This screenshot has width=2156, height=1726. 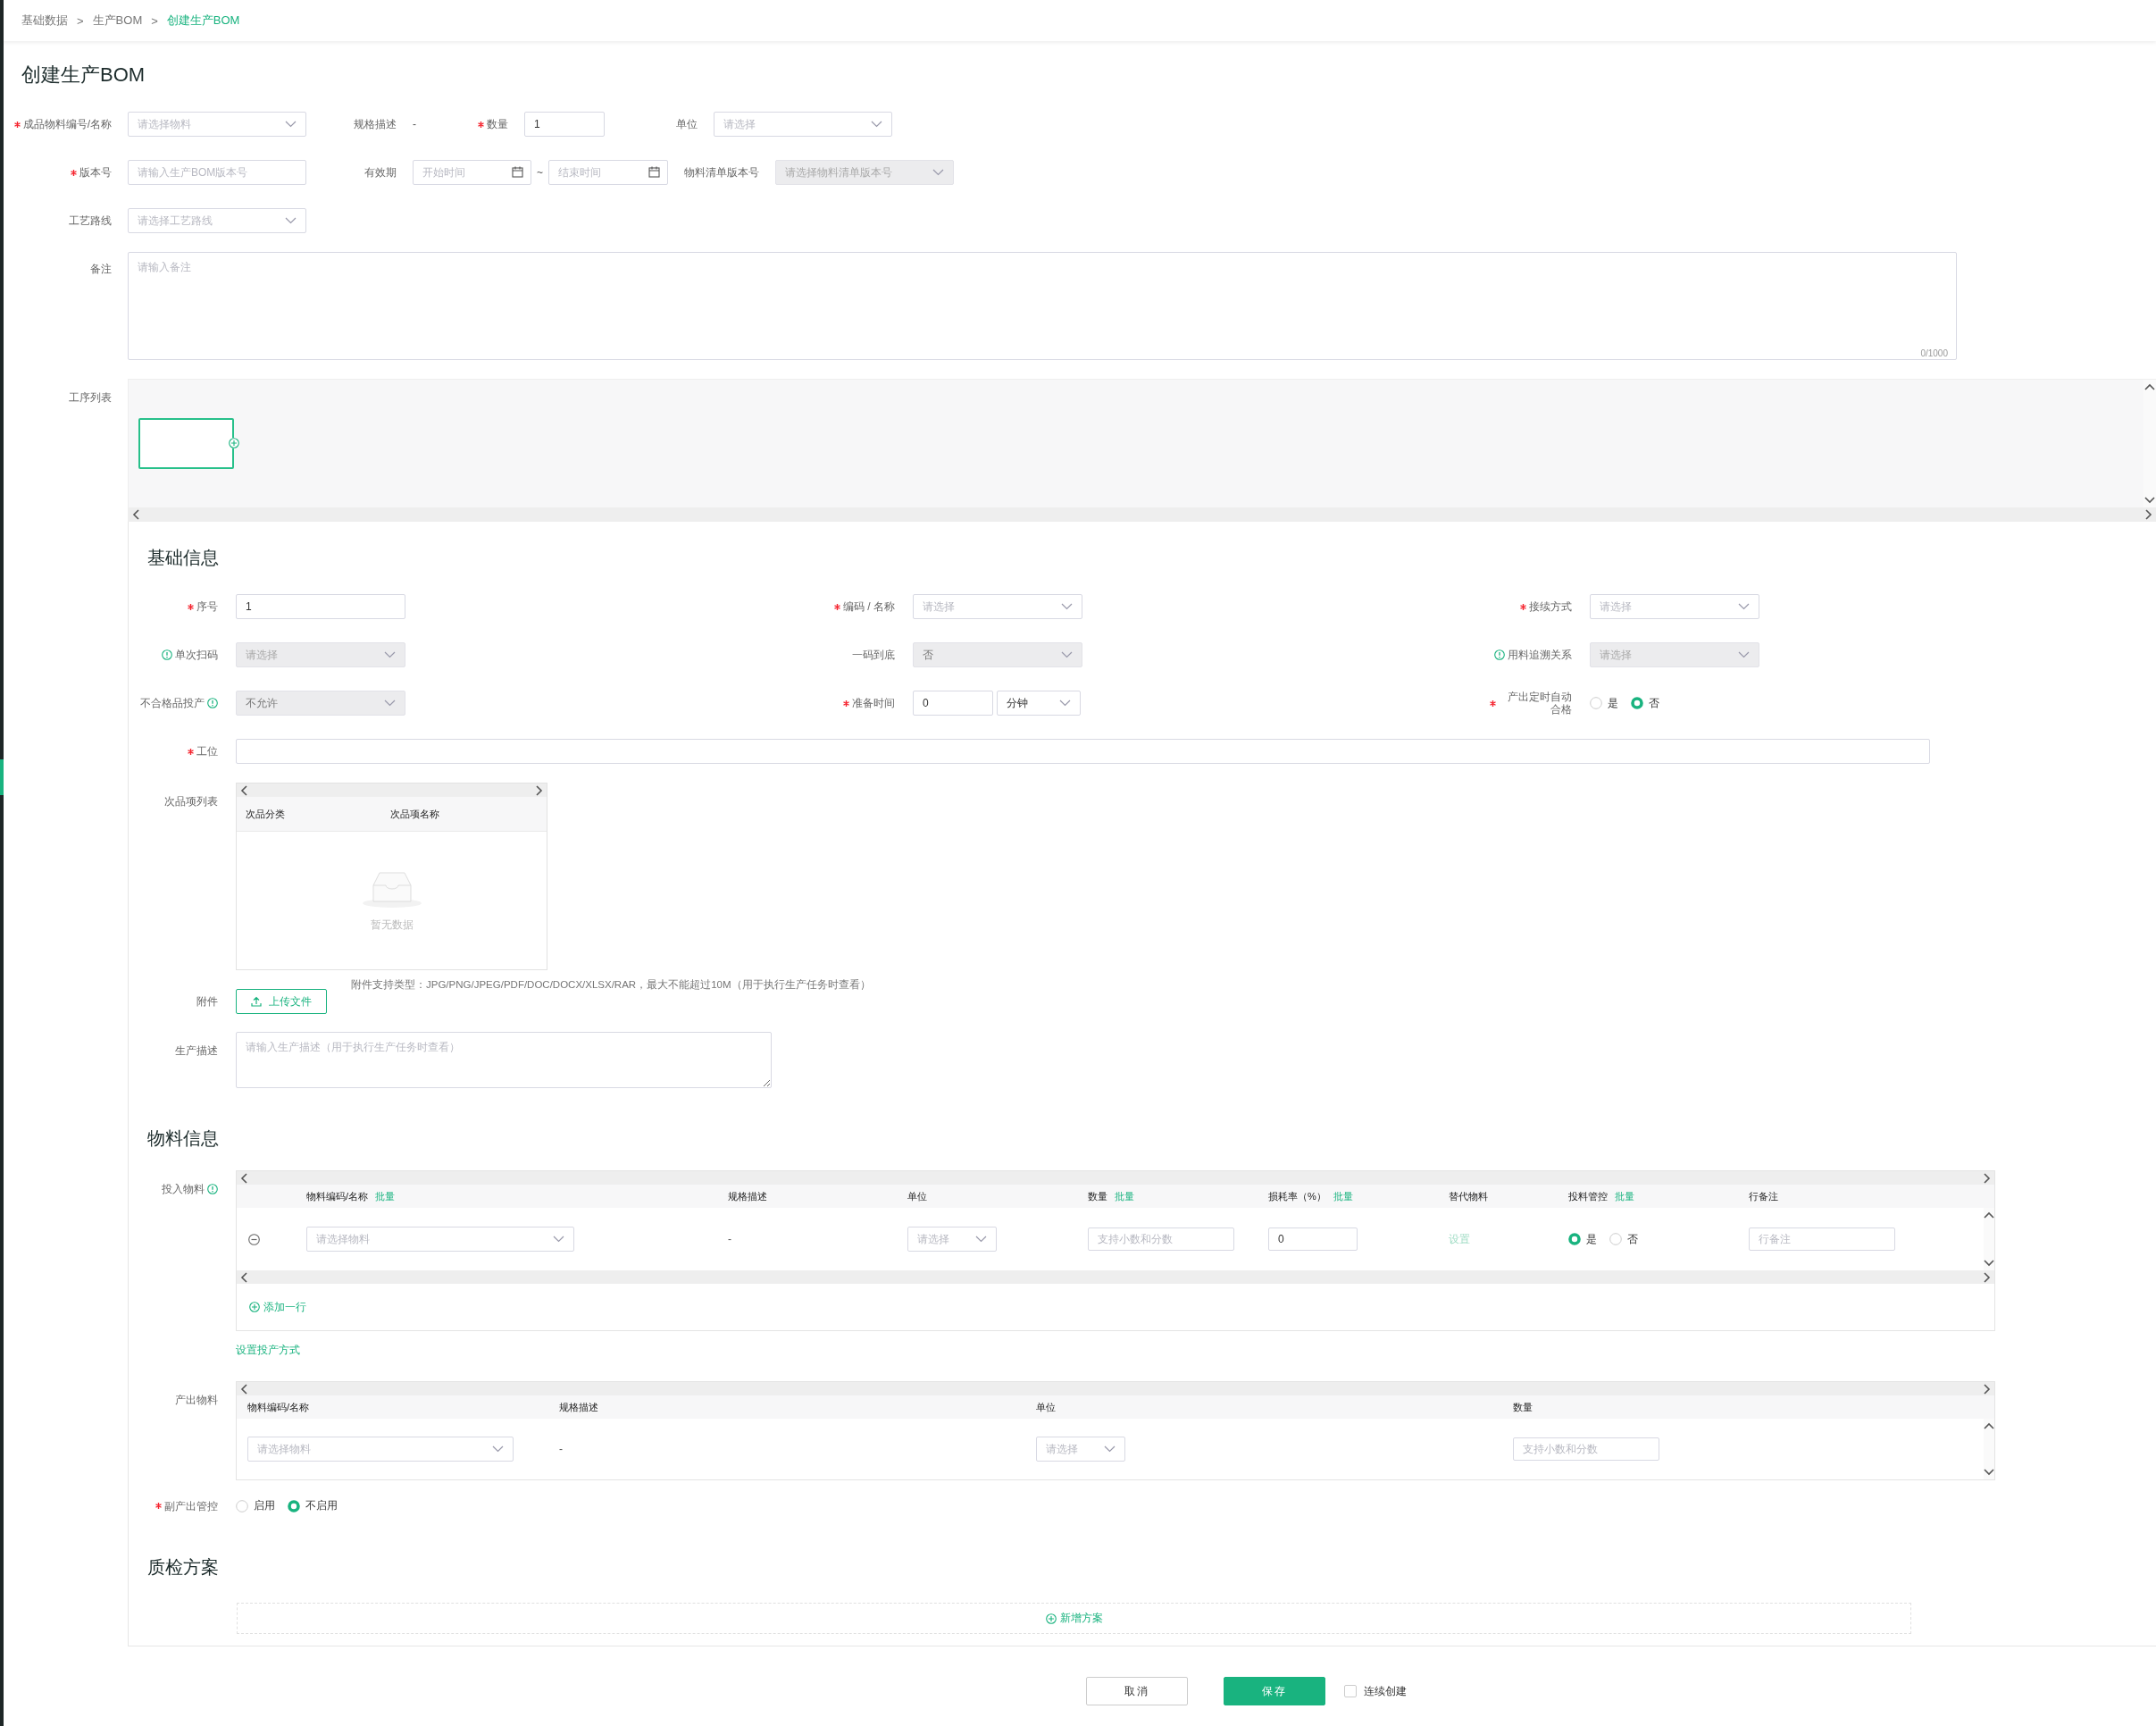 I want to click on active-indicator, so click(x=2, y=777).